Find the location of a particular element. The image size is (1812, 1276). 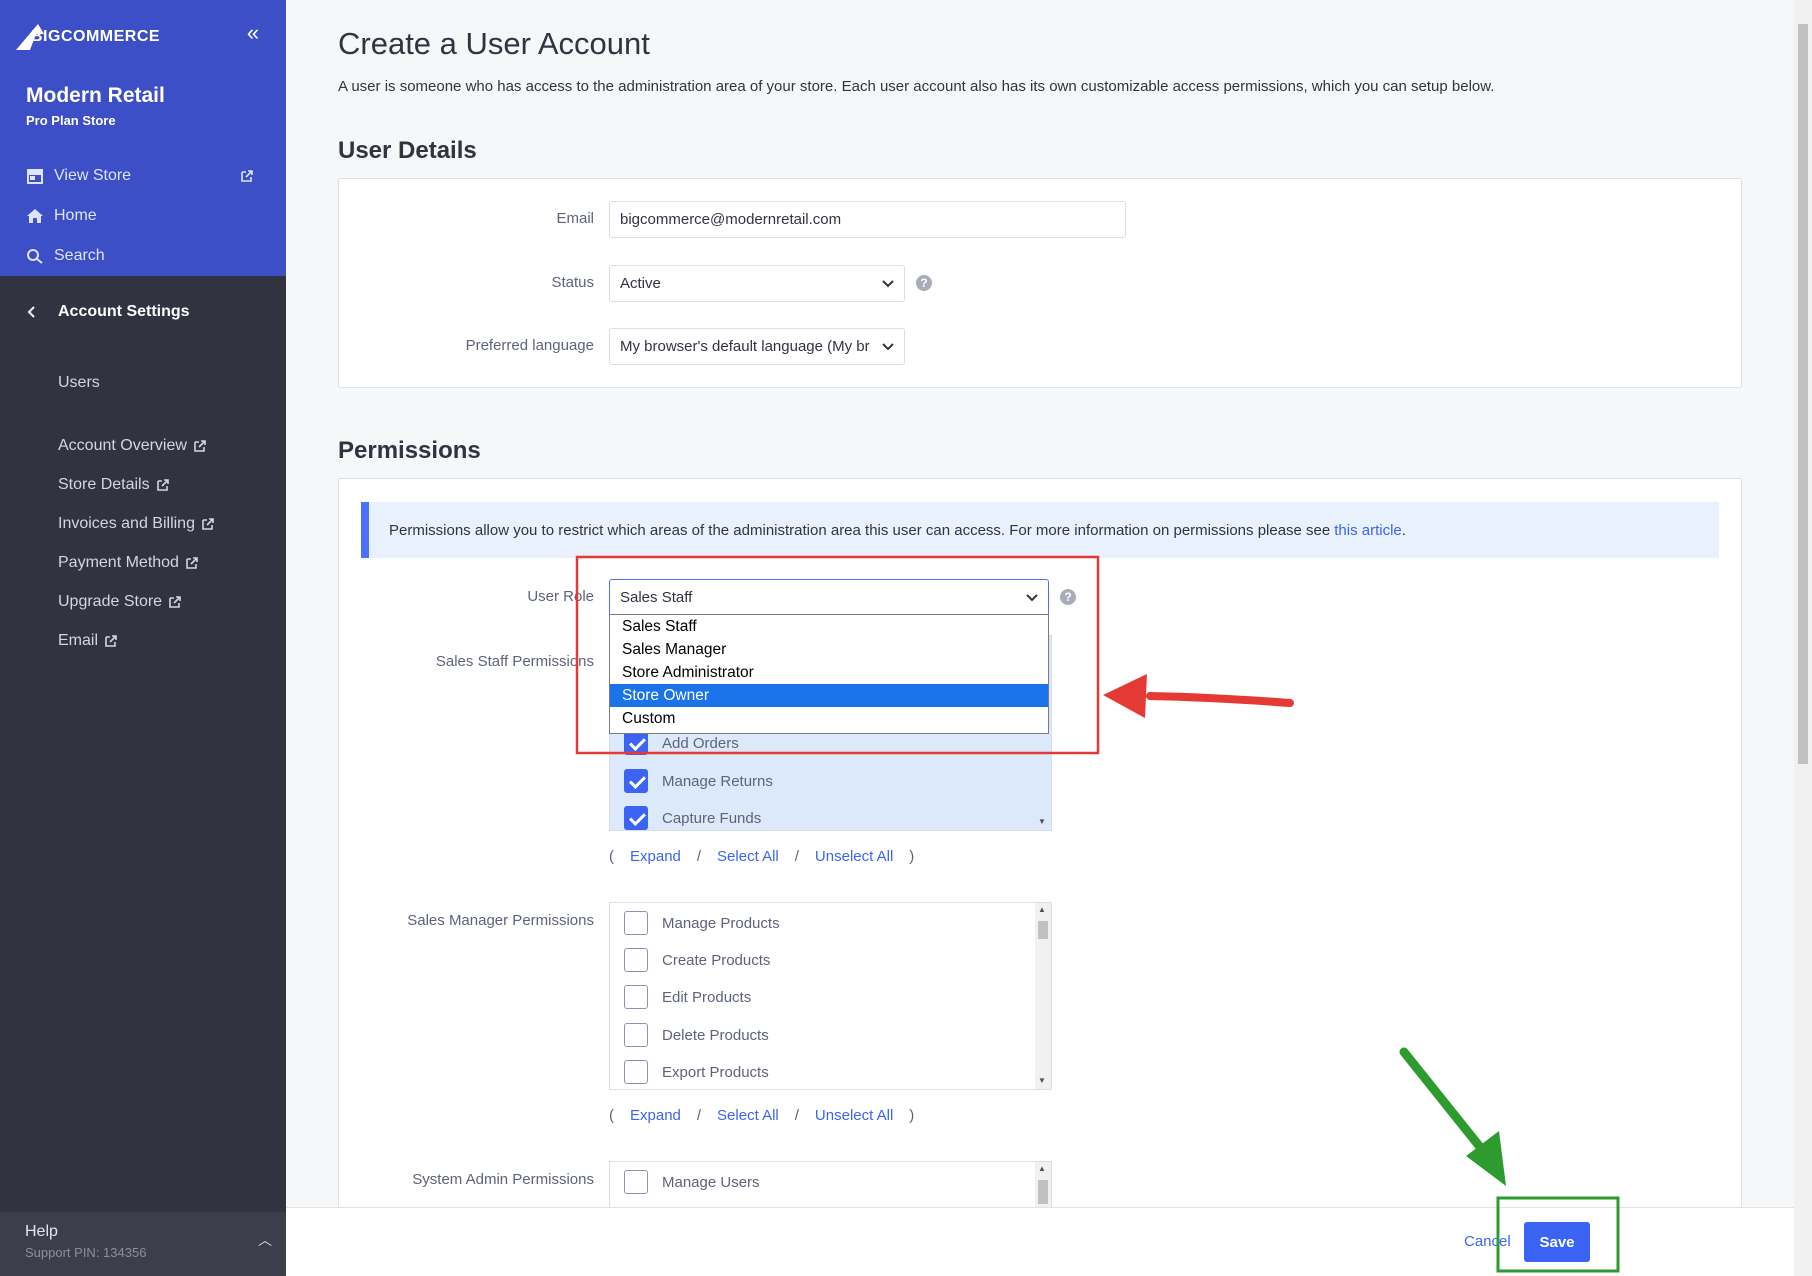

green-highlight-box is located at coordinates (1558, 1234).